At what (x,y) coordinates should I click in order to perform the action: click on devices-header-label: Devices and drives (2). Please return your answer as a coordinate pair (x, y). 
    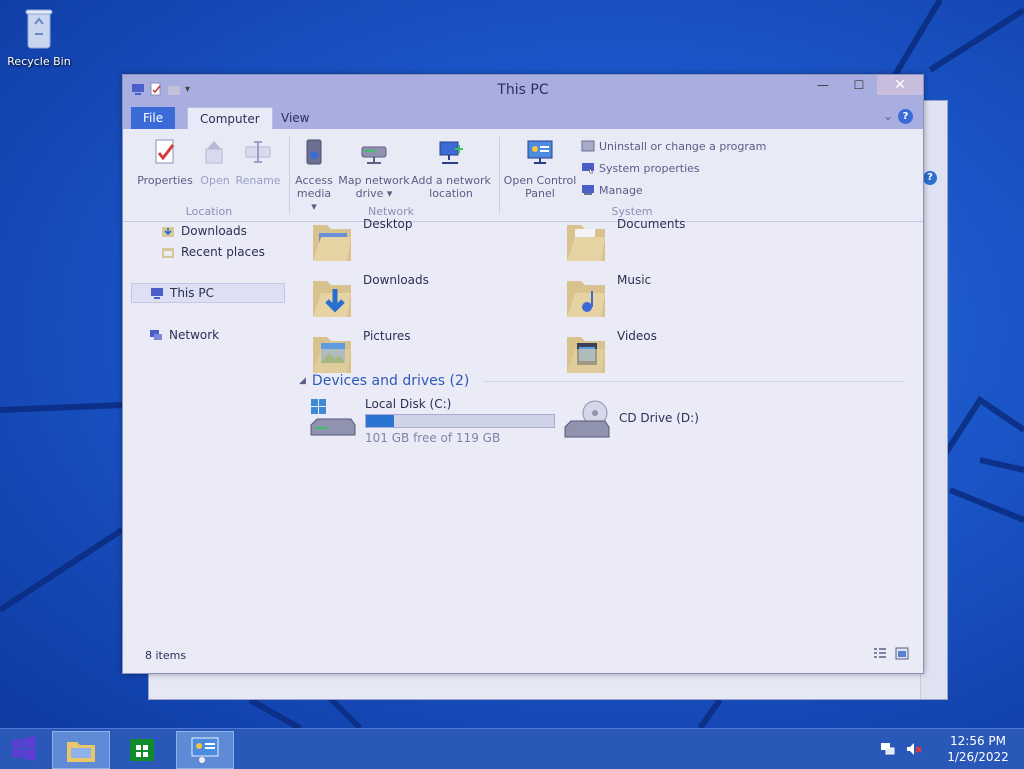
    Looking at the image, I should click on (390, 381).